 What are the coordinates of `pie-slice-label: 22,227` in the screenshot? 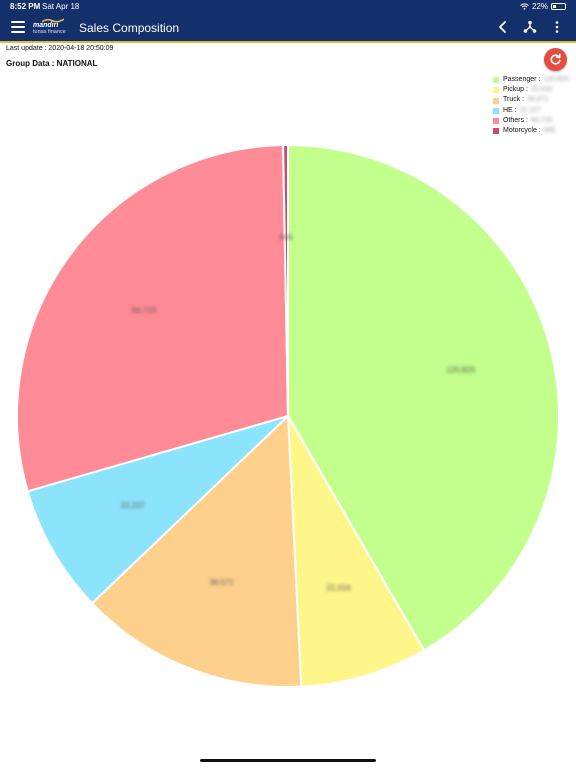 It's located at (133, 505).